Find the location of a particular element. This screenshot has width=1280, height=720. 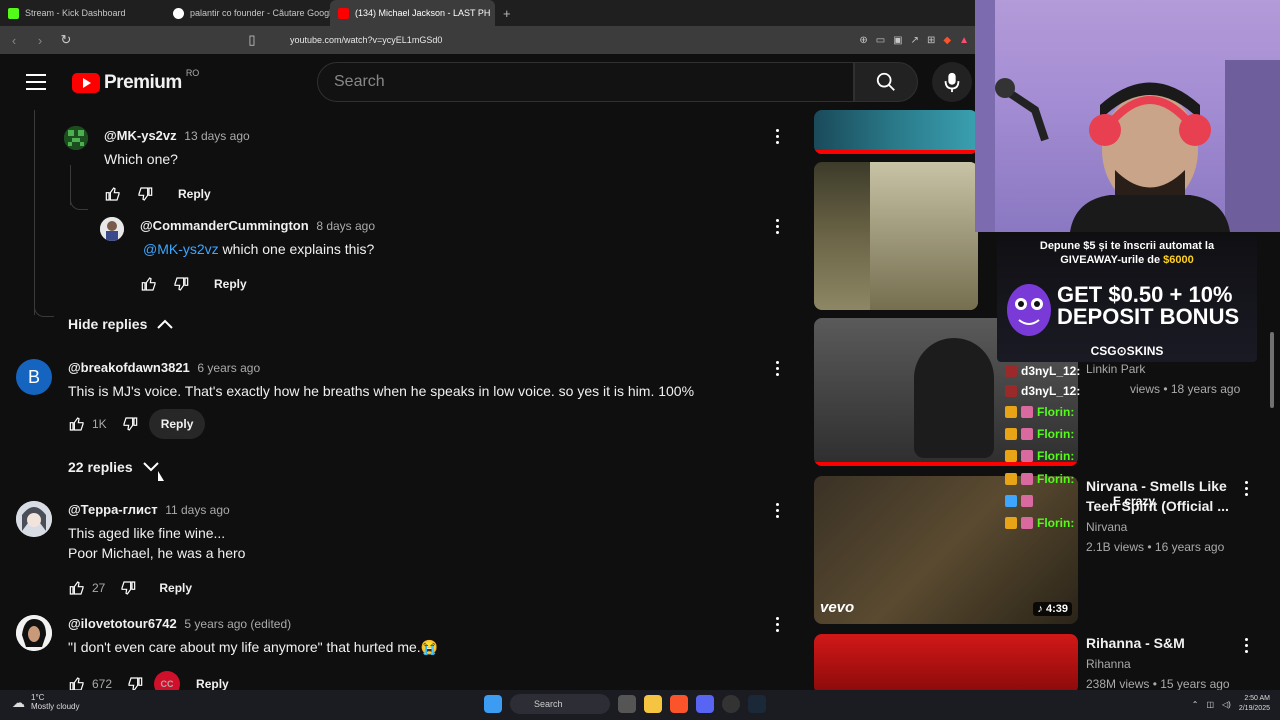

windows-start-icon is located at coordinates (493, 704).